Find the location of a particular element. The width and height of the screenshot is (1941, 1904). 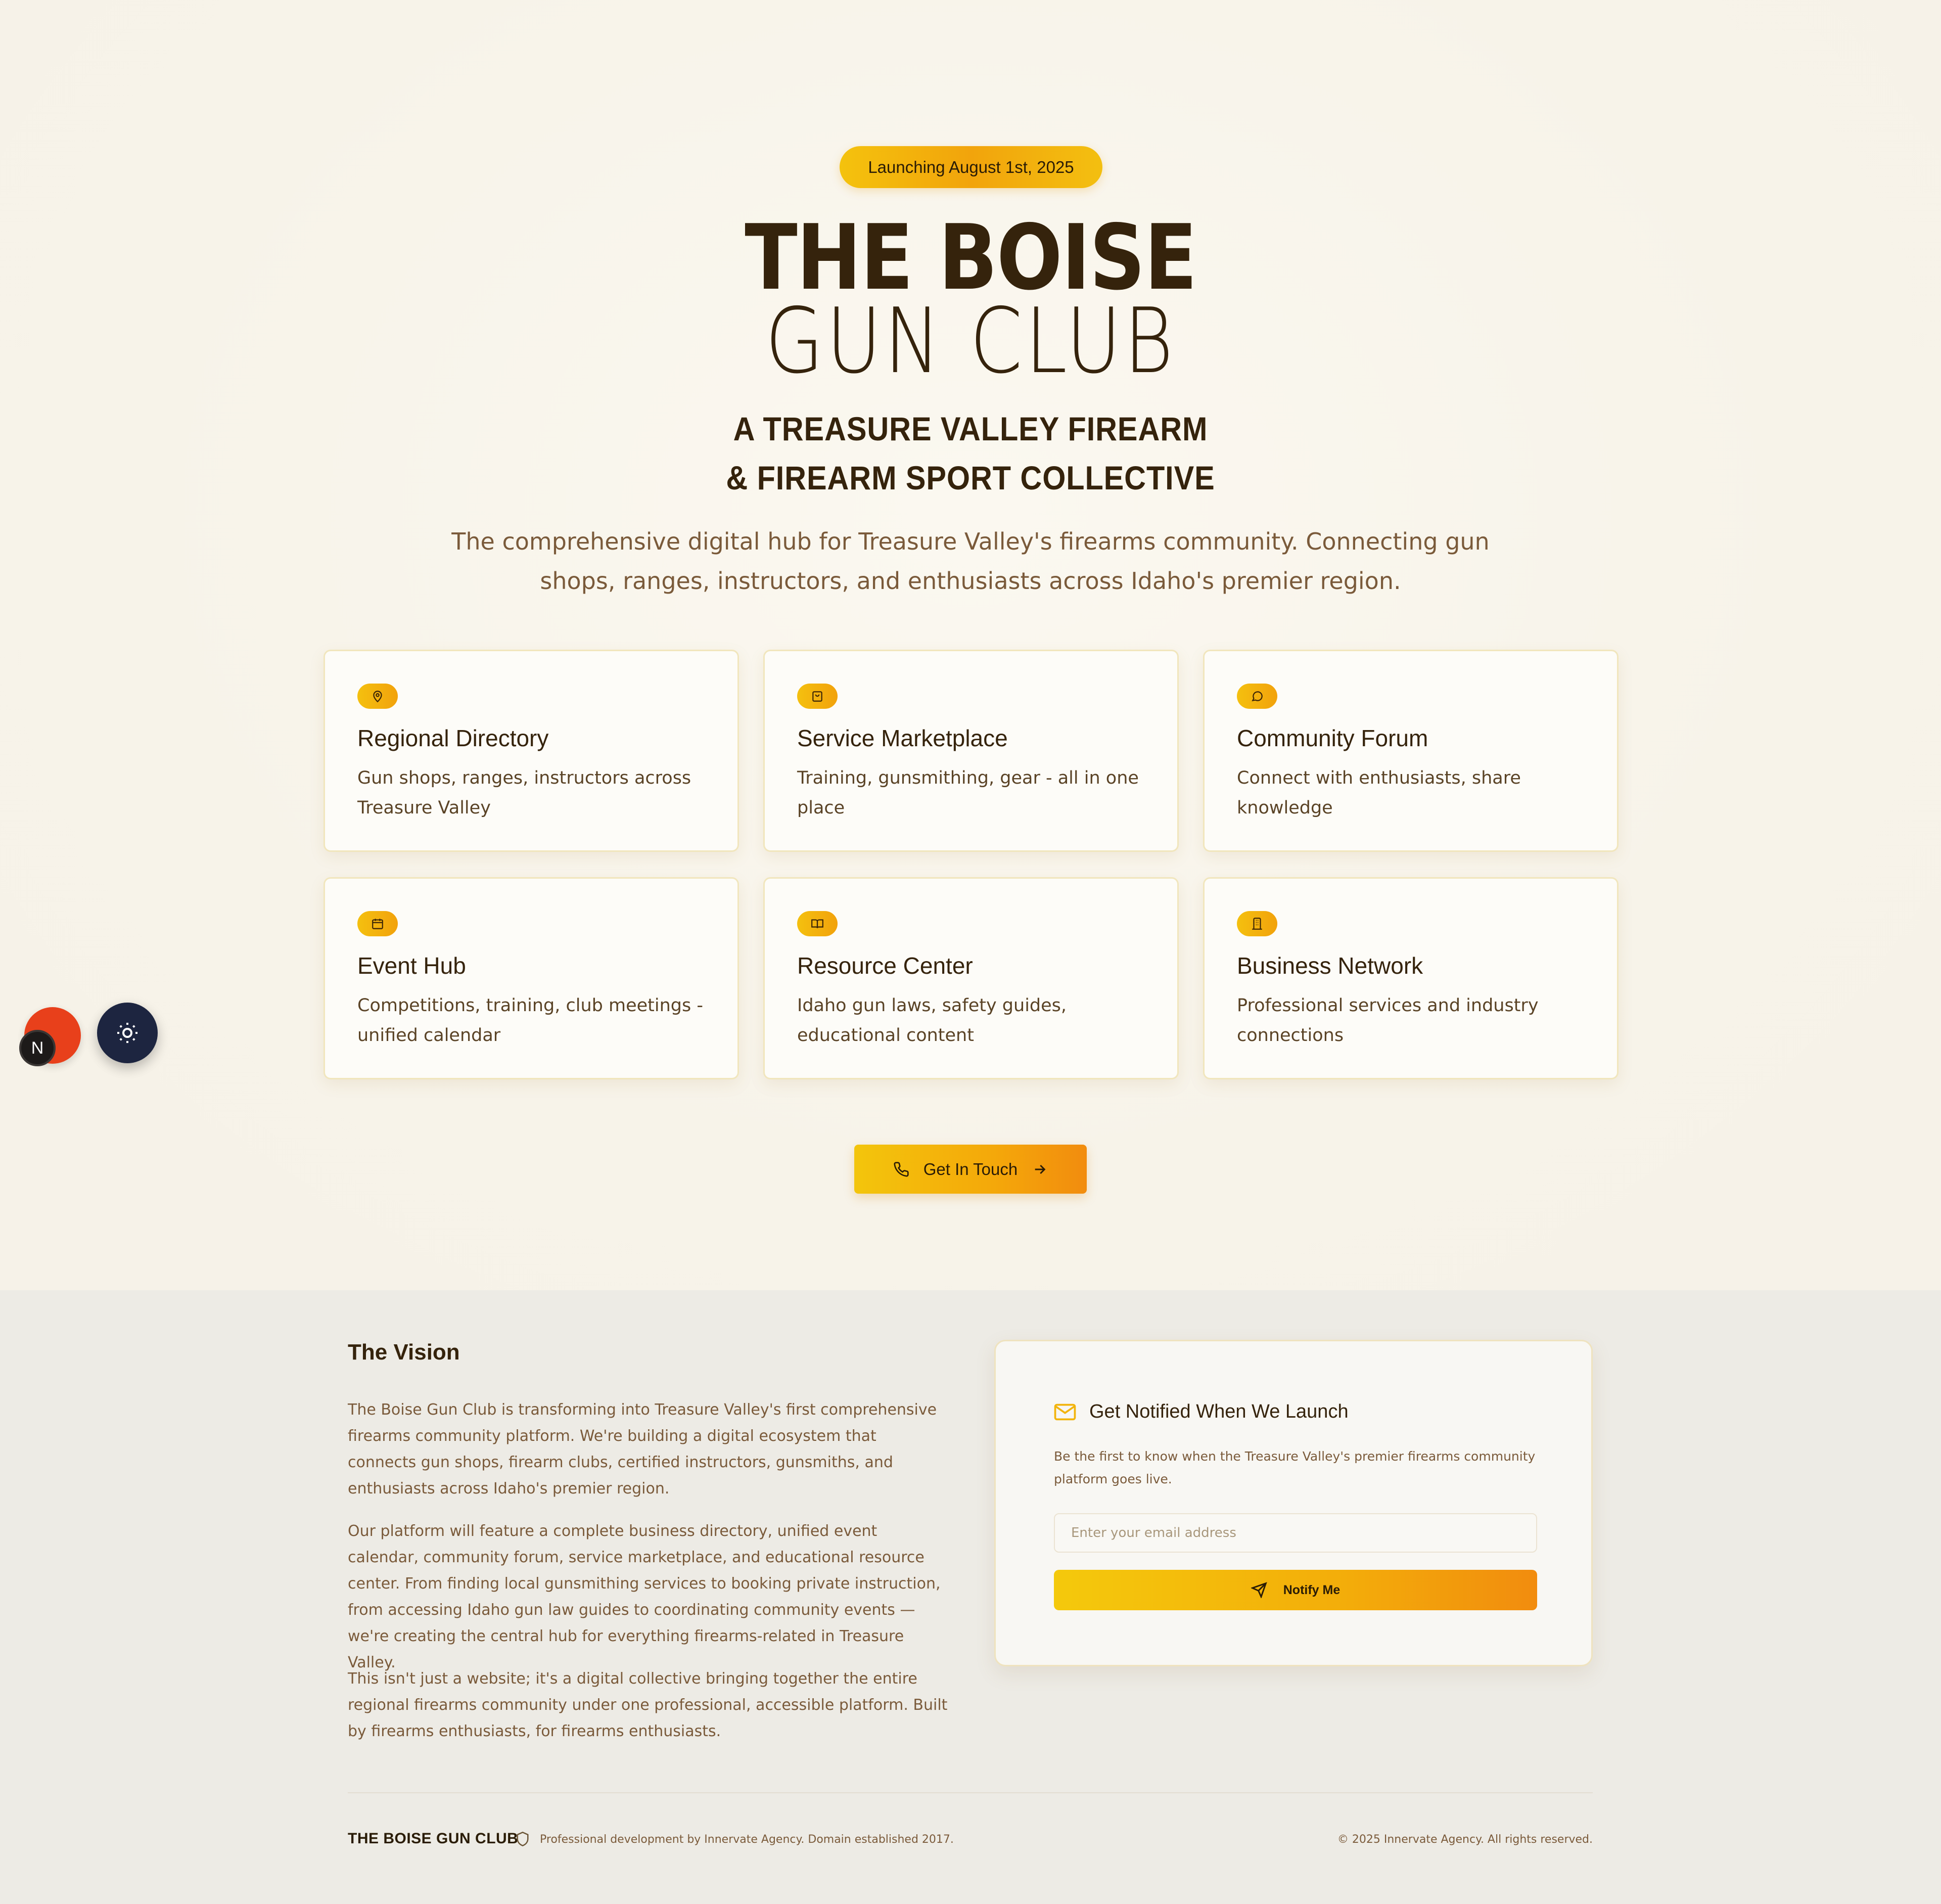

nextjs-dev-badge: N is located at coordinates (38, 1048).